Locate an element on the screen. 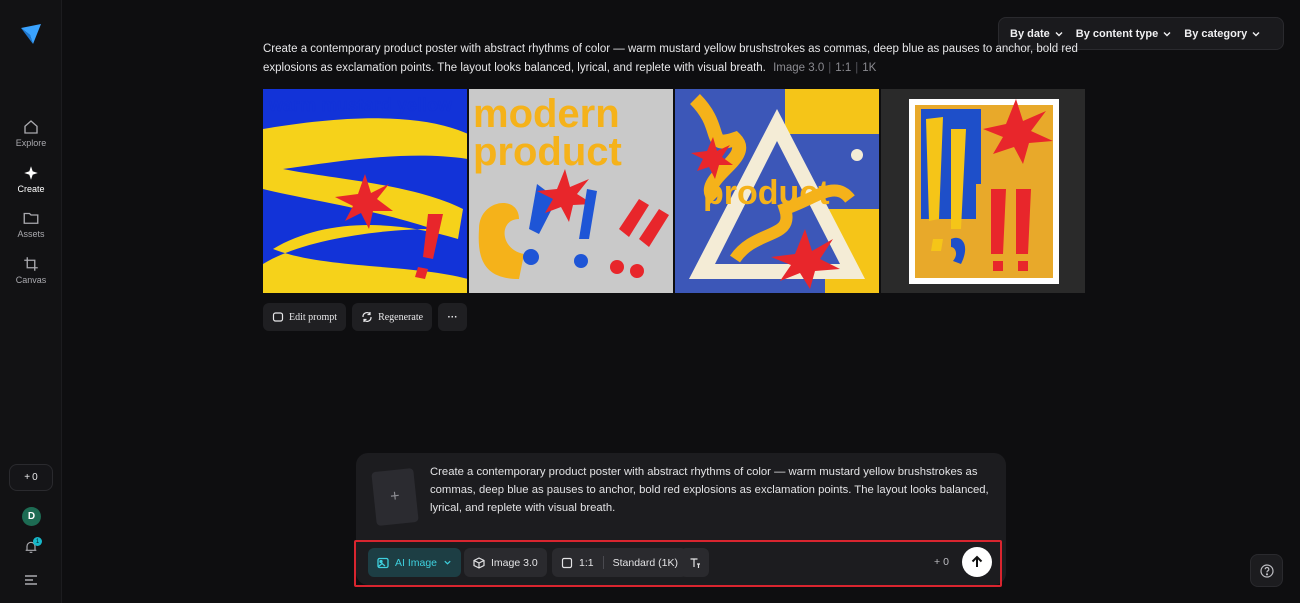  ratio-quality-selector: 1:1 Standard (1K) is located at coordinates (619, 562).